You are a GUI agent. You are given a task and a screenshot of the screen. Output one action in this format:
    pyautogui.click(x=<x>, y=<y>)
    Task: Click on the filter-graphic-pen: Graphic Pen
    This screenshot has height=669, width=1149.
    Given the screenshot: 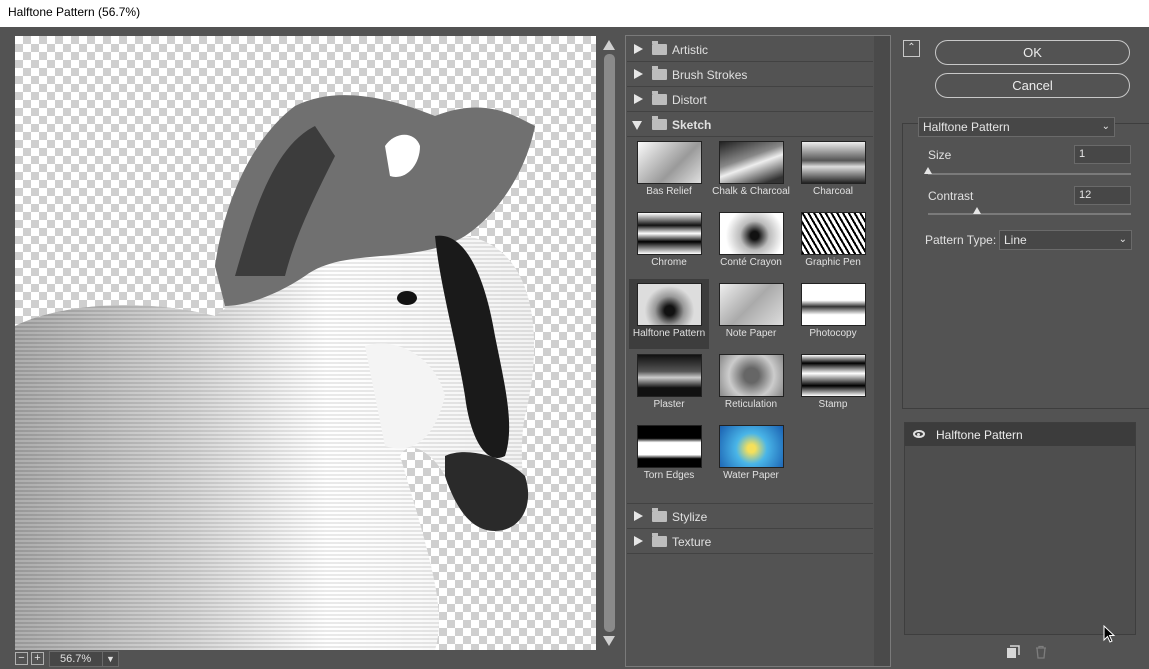 What is the action you would take?
    pyautogui.click(x=833, y=243)
    